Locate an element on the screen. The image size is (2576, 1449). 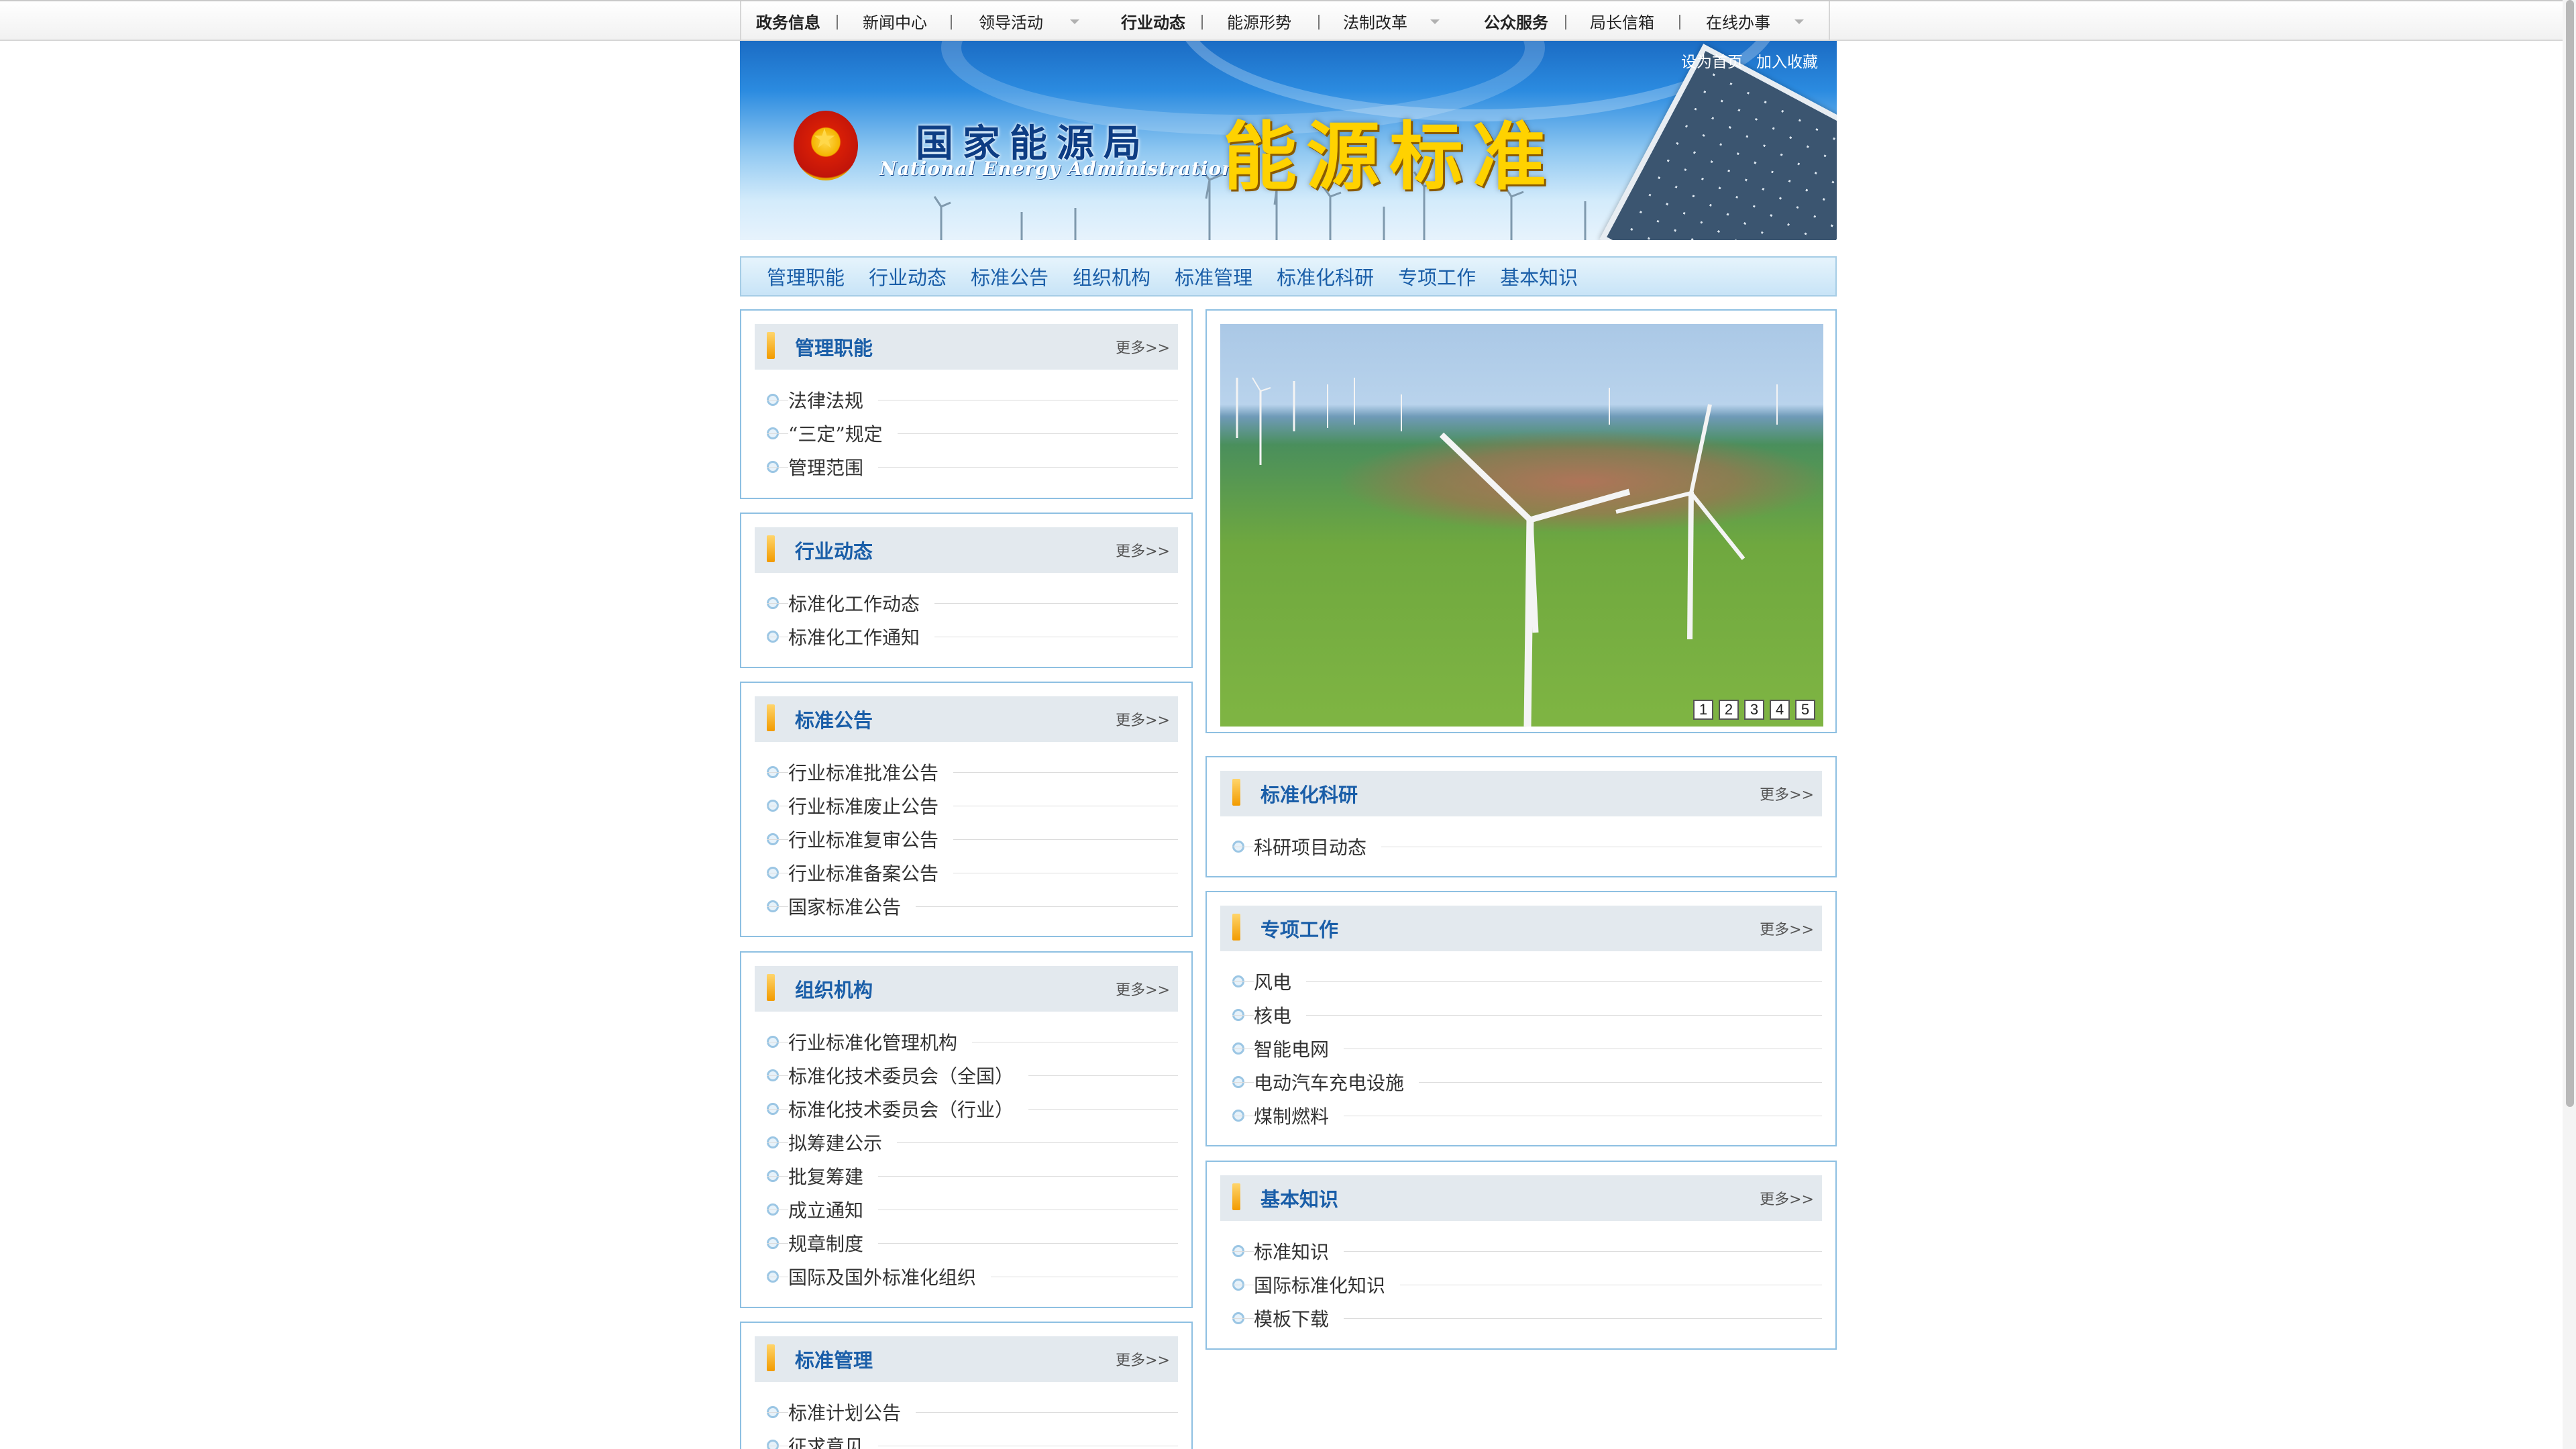
slide-page-button: 4 is located at coordinates (1780, 710).